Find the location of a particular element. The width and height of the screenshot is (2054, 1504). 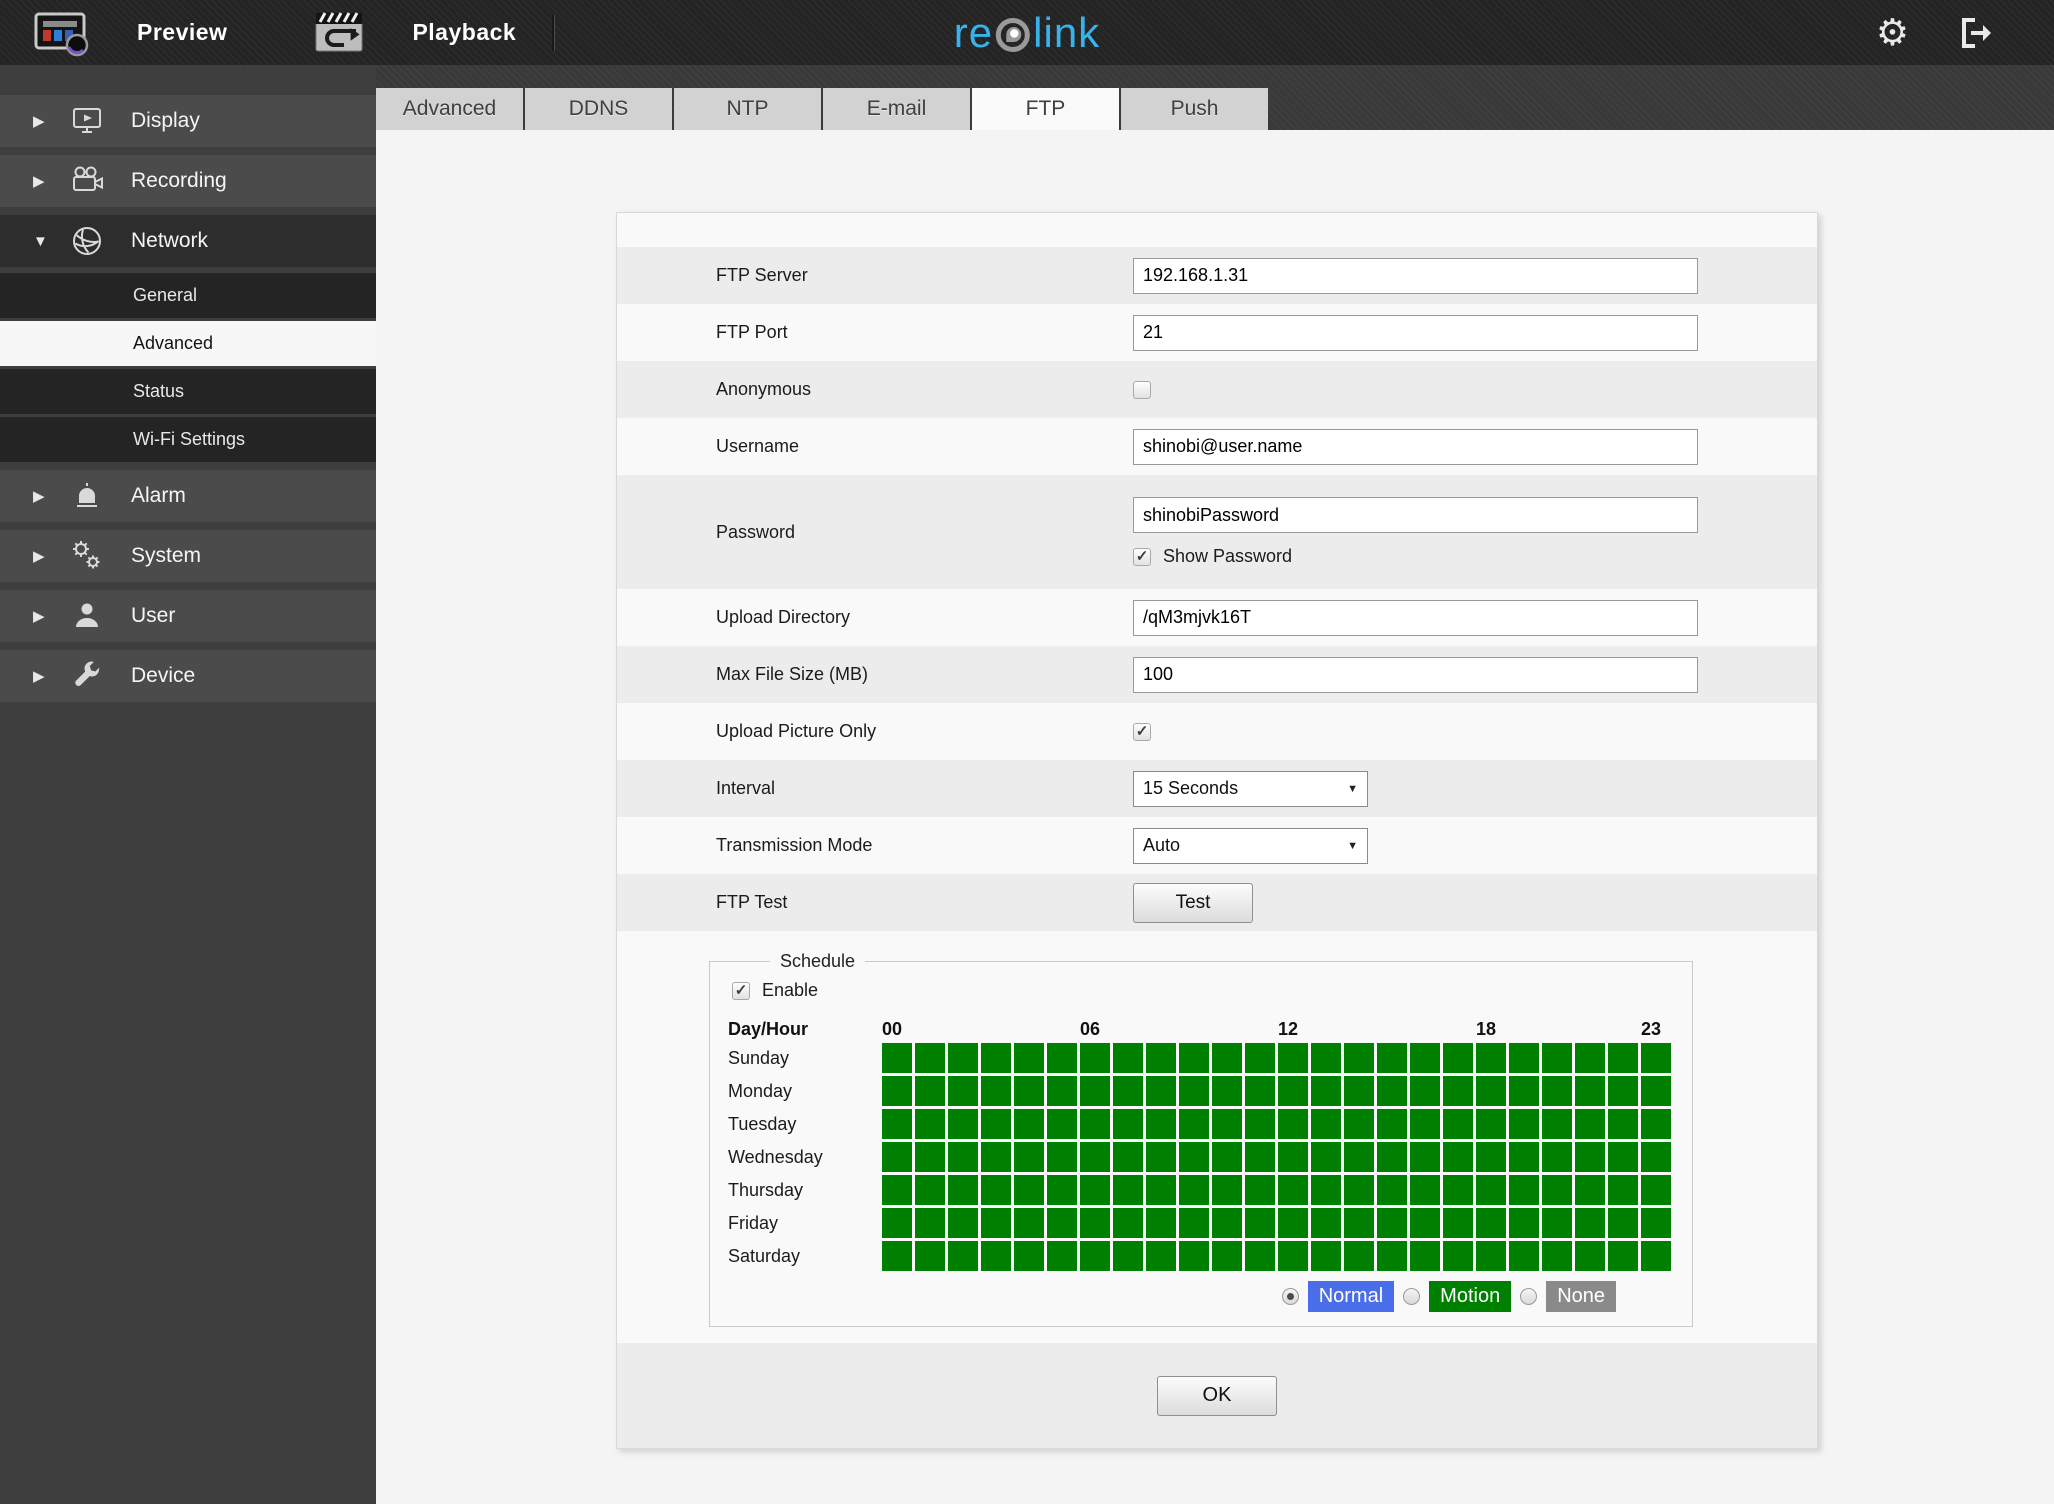

preview-icon is located at coordinates (64, 33).